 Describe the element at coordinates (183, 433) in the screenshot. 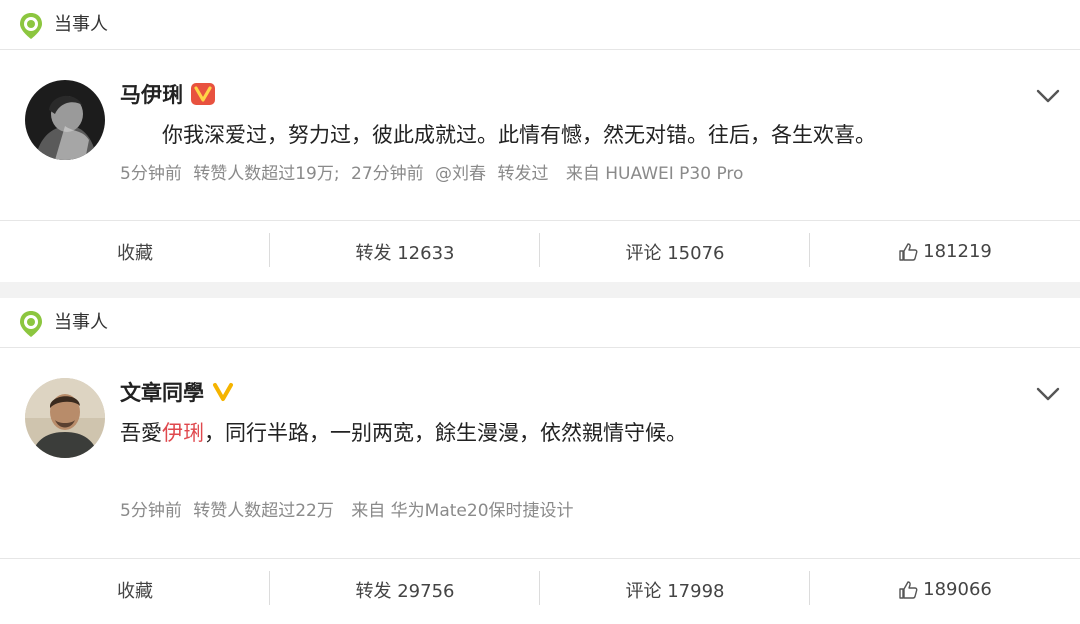

I see `mention-link: 伊琍` at that location.